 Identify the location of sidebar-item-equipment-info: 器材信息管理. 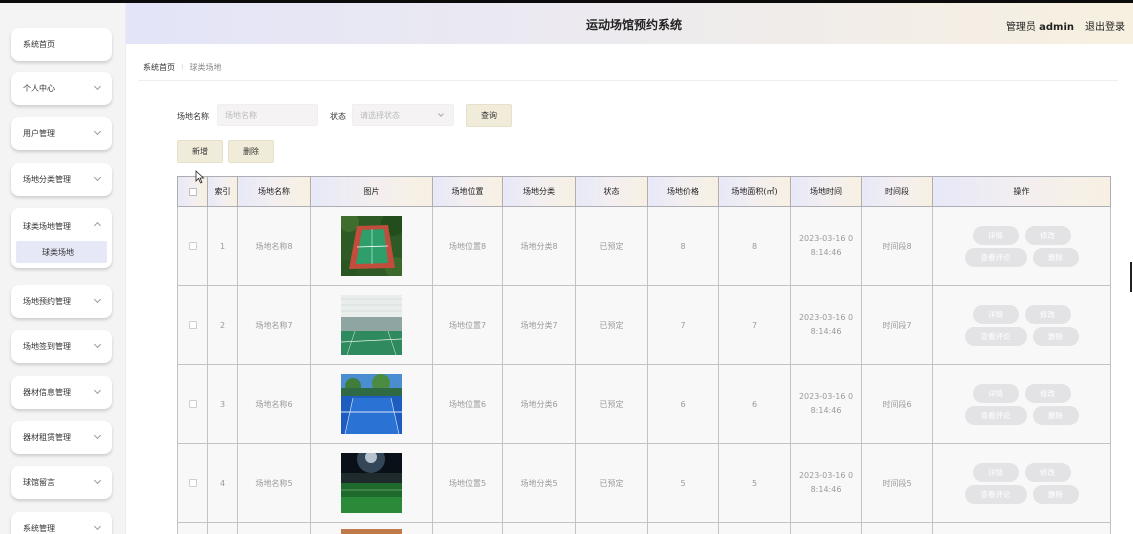
(61, 392).